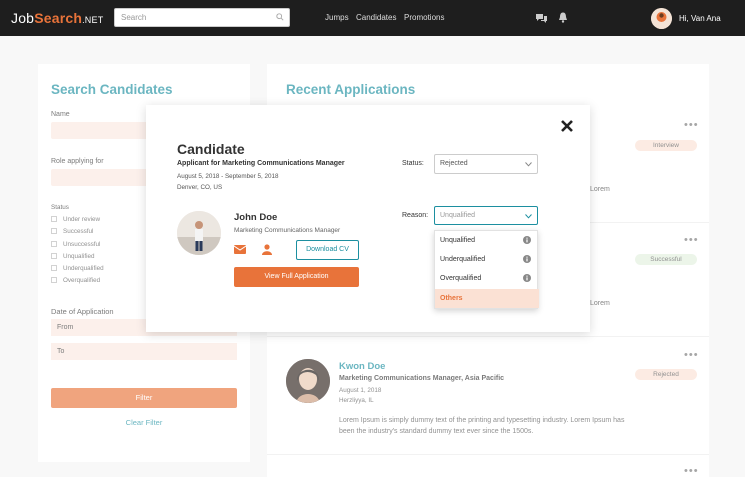 The width and height of the screenshot is (745, 477). Describe the element at coordinates (376, 17) in the screenshot. I see `nav-link-candidates: Candidates` at that location.